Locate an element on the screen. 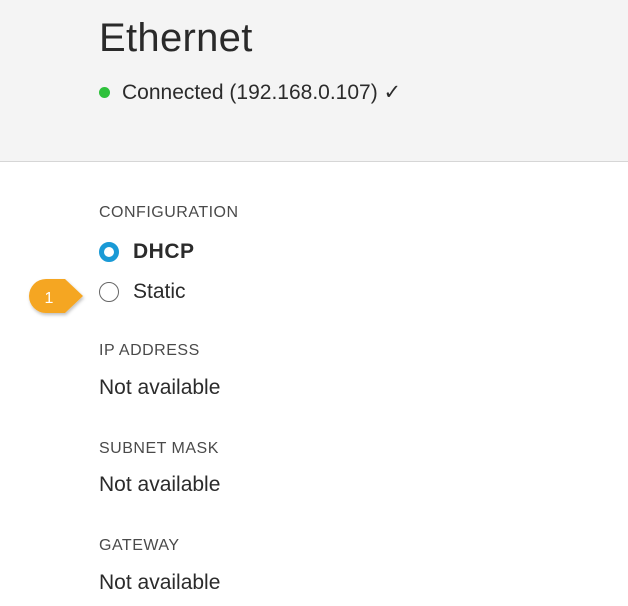 Image resolution: width=628 pixels, height=606 pixels. static-radio-option: Static is located at coordinates (142, 292).